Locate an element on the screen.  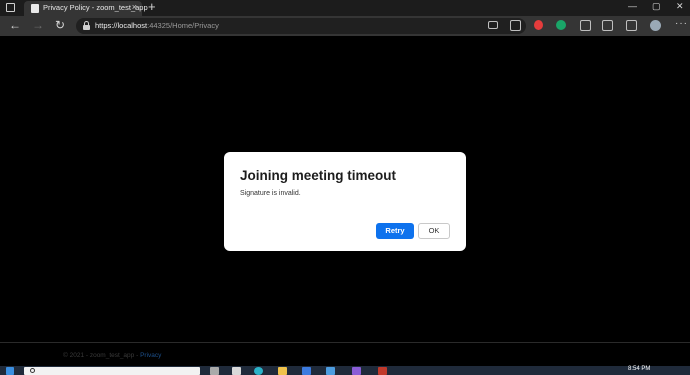
maximize-icon: ▢ is located at coordinates (656, 6).